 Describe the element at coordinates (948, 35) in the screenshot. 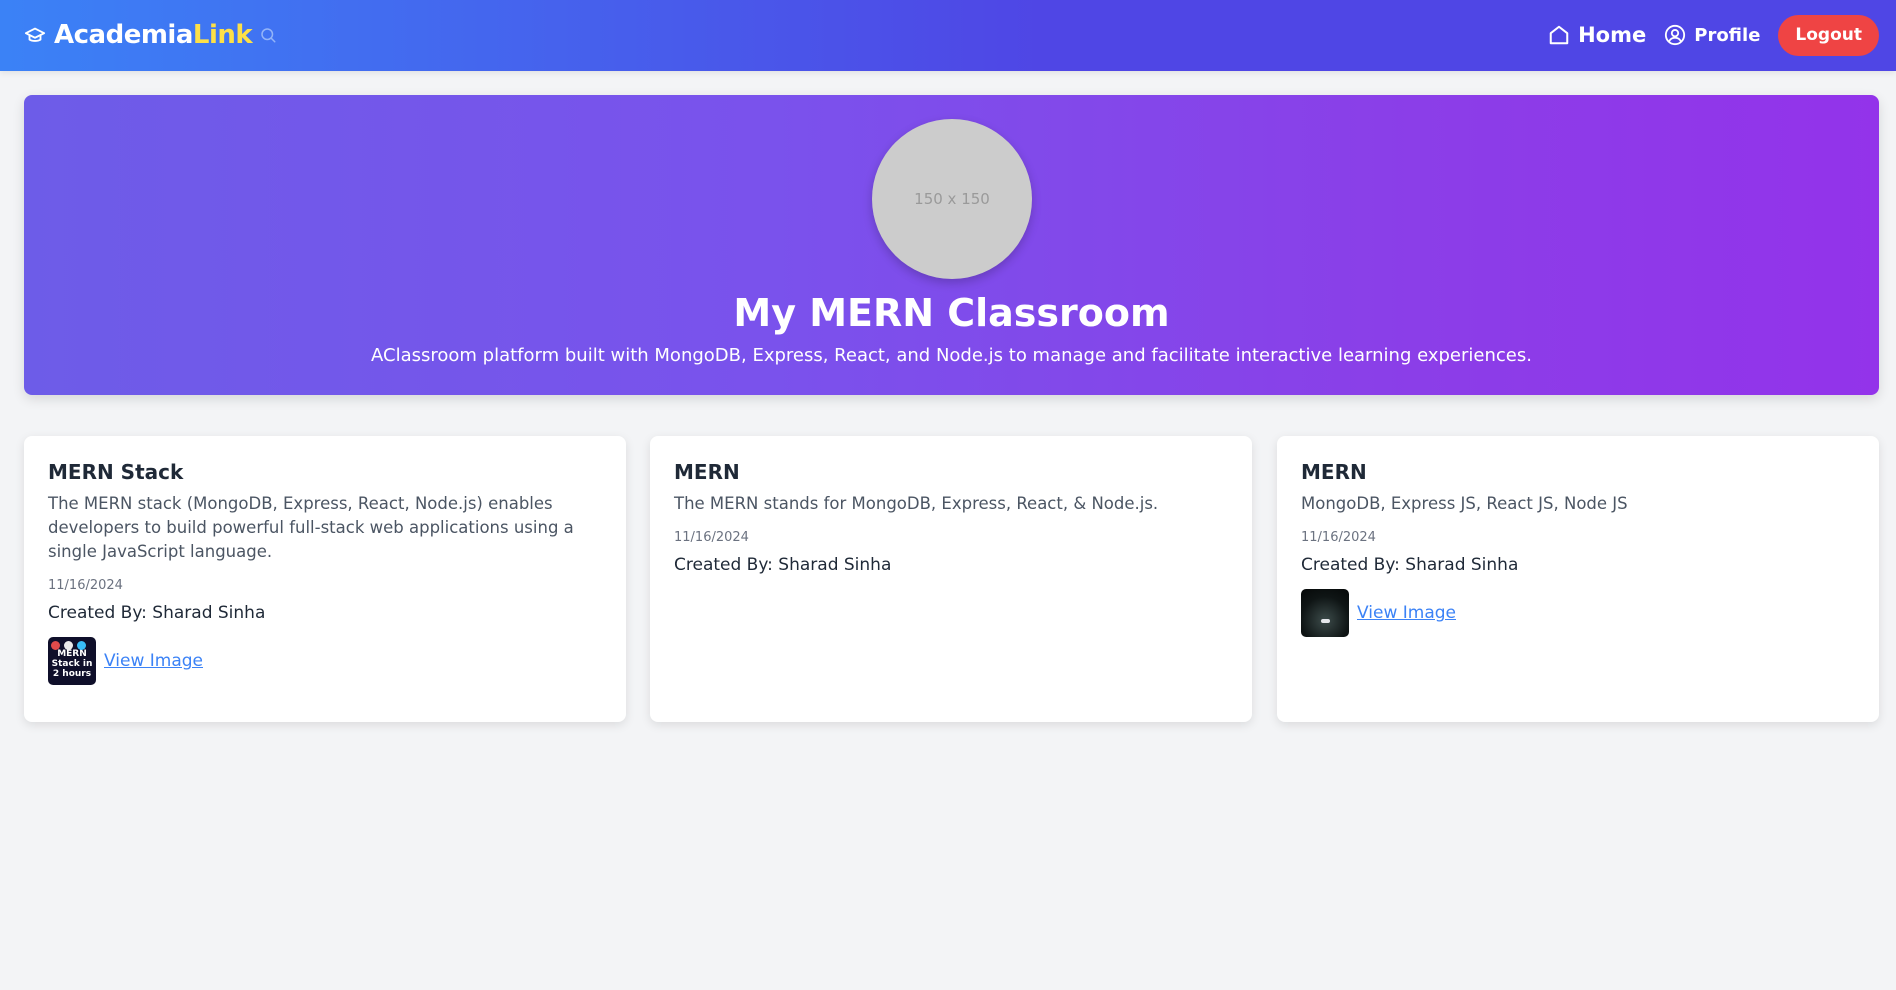

I see `navbar: AcademiaLink Home Profile Logout` at that location.